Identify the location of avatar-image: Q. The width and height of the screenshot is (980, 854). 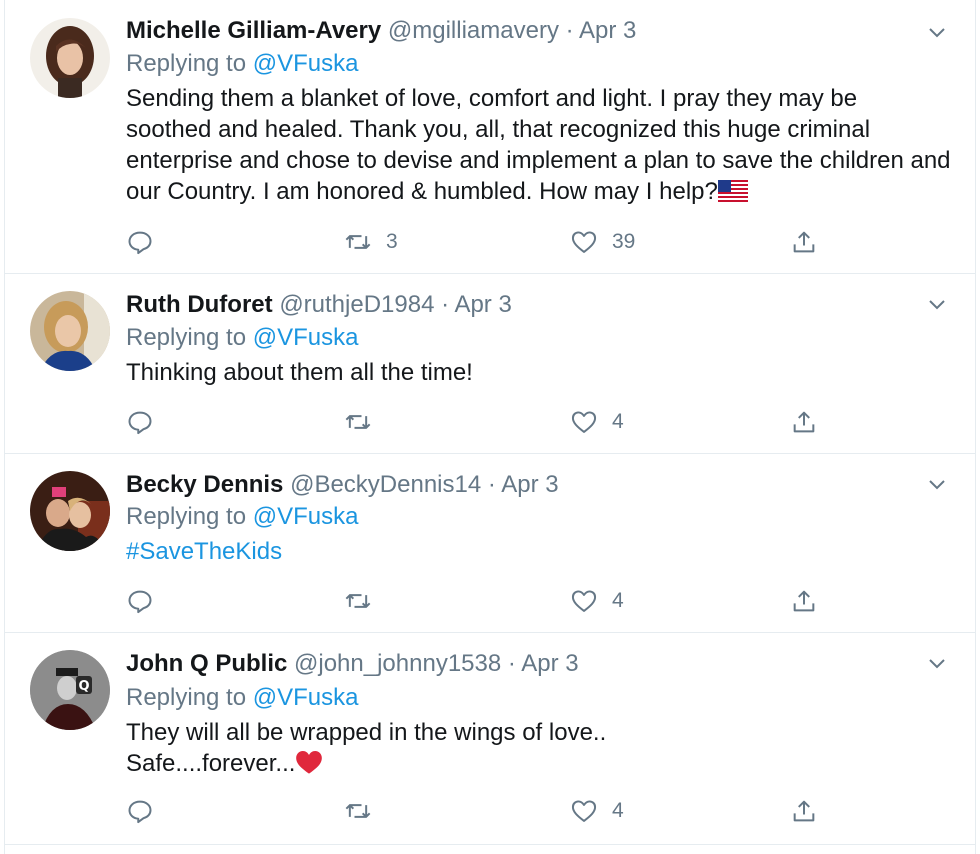
(70, 690).